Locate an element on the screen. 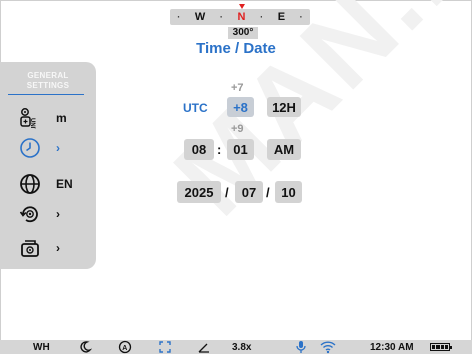  hour-field: 08 is located at coordinates (199, 149).